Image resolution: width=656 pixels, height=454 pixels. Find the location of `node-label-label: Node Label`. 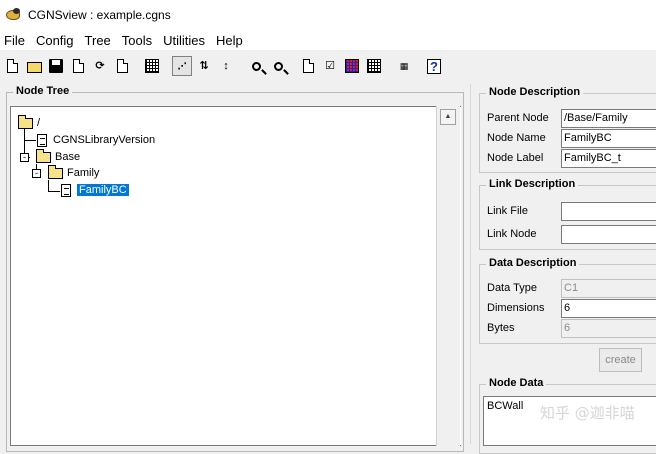

node-label-label: Node Label is located at coordinates (515, 158).